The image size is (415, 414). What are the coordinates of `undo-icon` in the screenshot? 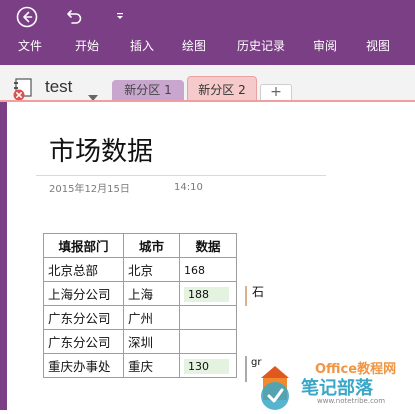 It's located at (74, 17).